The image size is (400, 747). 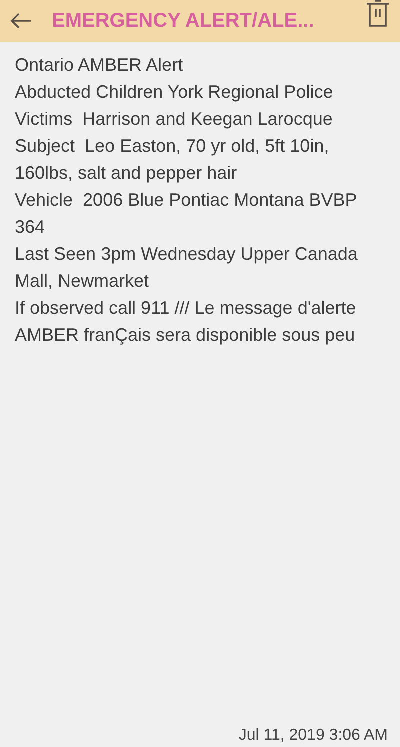 I want to click on delete-button, so click(x=378, y=14).